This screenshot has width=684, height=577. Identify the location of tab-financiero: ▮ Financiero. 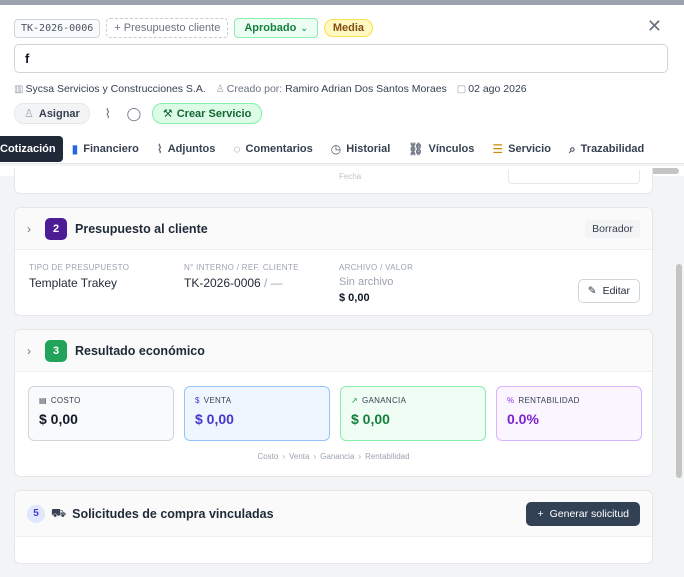
(105, 149).